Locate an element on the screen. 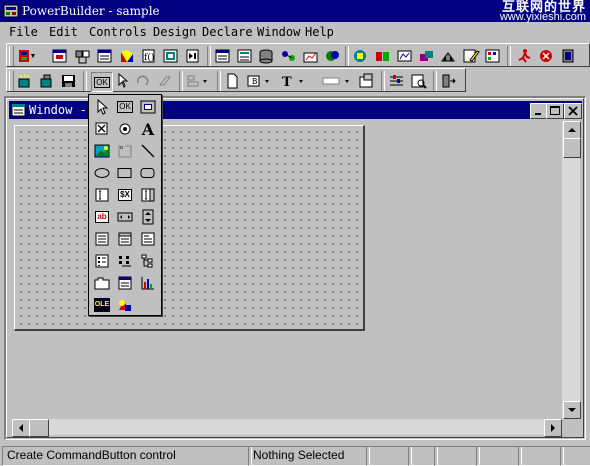 Image resolution: width=590 pixels, height=466 pixels. scroll-down-button is located at coordinates (572, 410).